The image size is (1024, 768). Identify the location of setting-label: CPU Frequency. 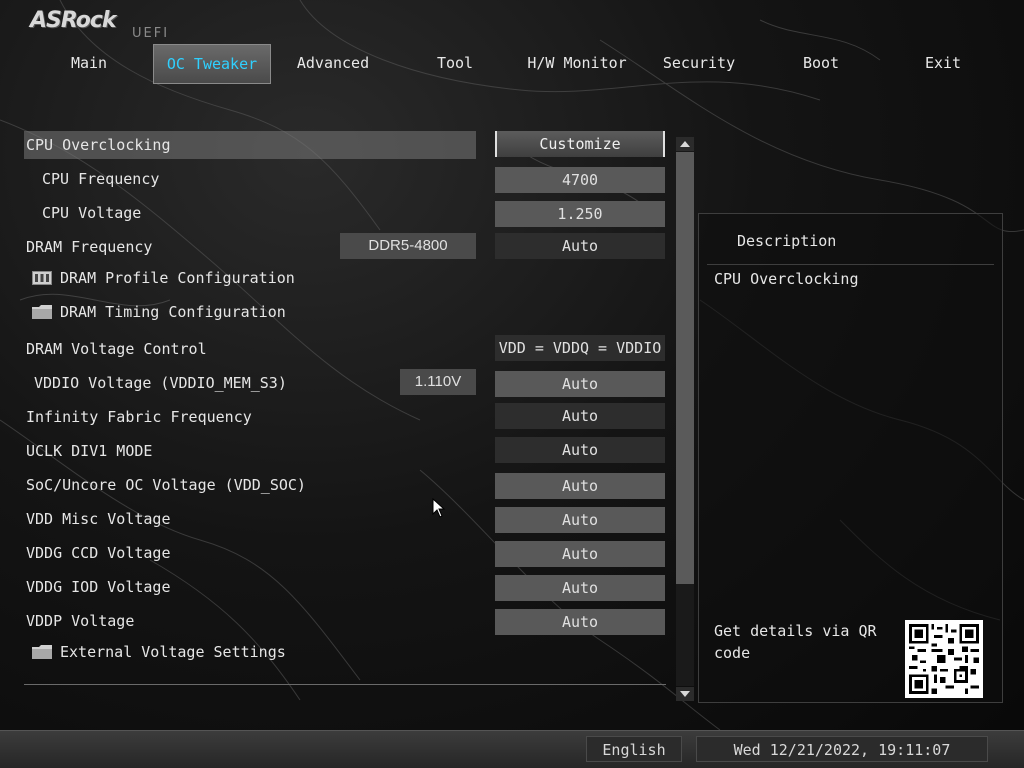
(101, 179).